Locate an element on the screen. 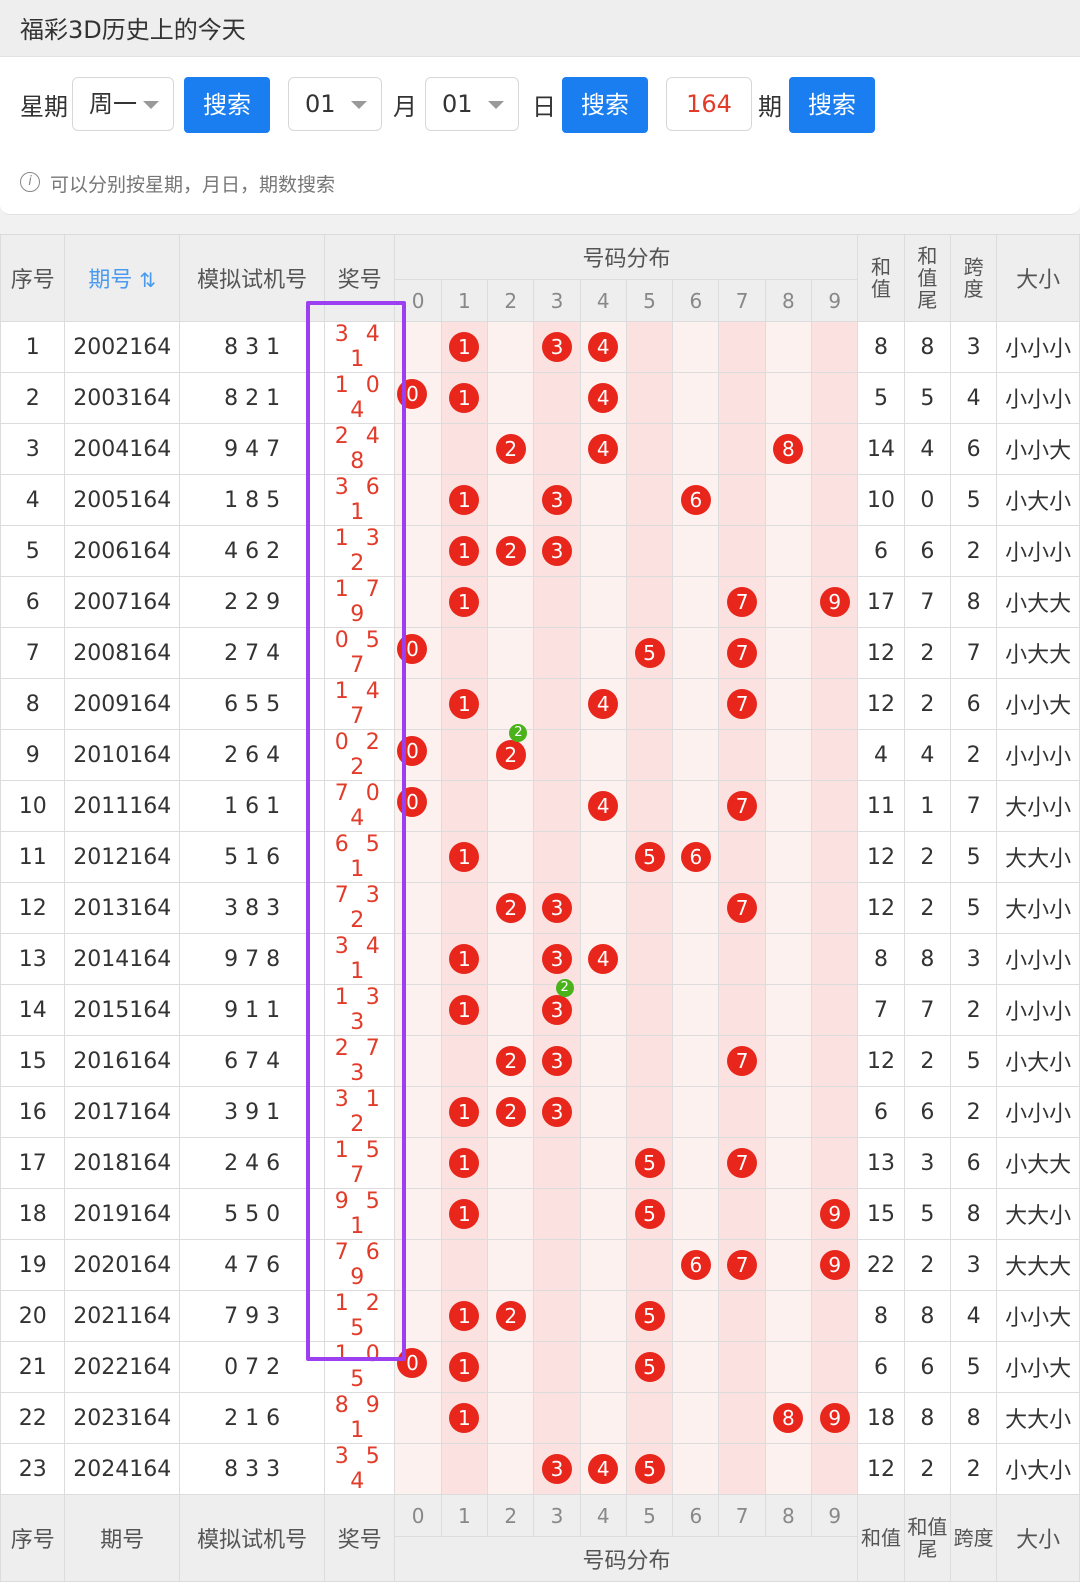 The width and height of the screenshot is (1080, 1582). header-period: 期号 ⇅ is located at coordinates (122, 278).